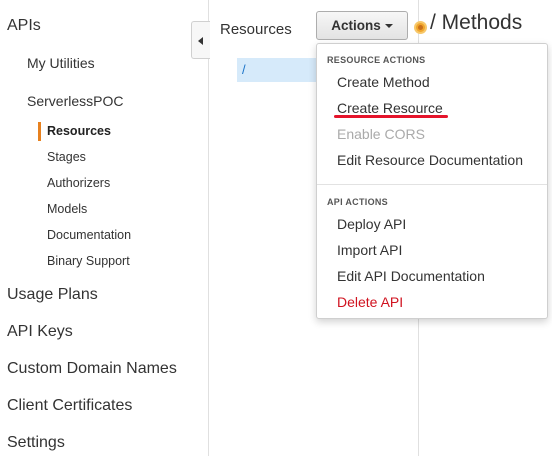 The width and height of the screenshot is (552, 456). Describe the element at coordinates (24, 26) in the screenshot. I see `sidebar-item-apis: APIs` at that location.